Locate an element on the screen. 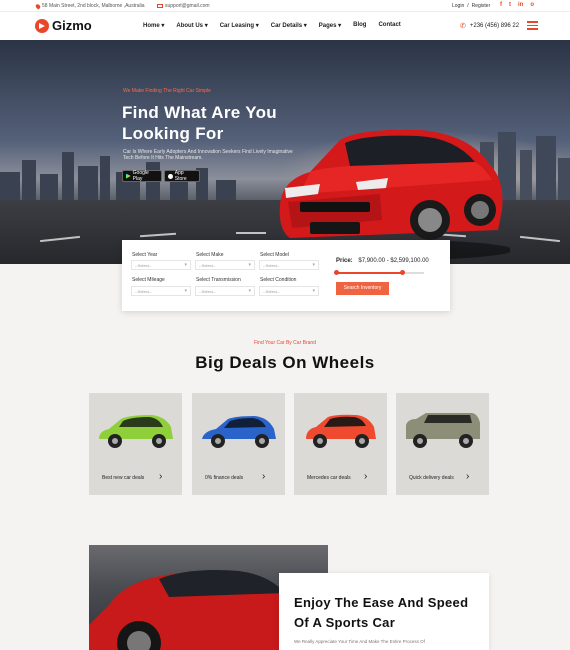 This screenshot has height=650, width=570. nav-item-pages: Pages ▾ is located at coordinates (330, 25).